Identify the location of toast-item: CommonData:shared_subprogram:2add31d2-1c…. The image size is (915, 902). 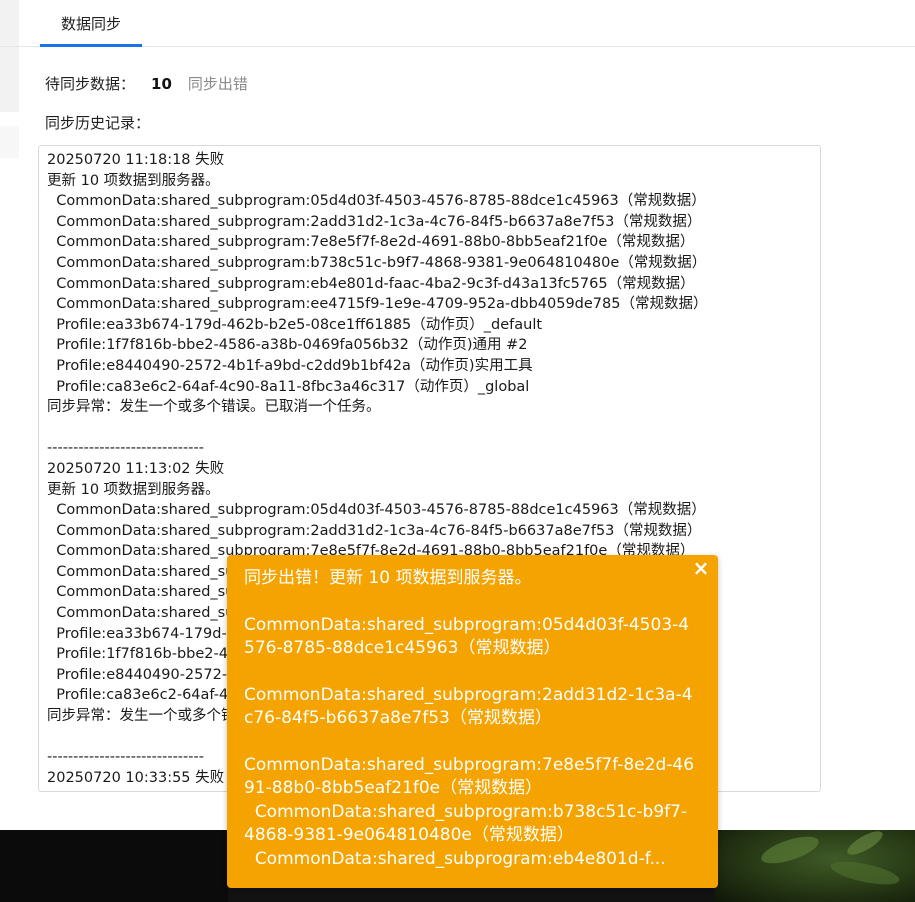
(468, 706).